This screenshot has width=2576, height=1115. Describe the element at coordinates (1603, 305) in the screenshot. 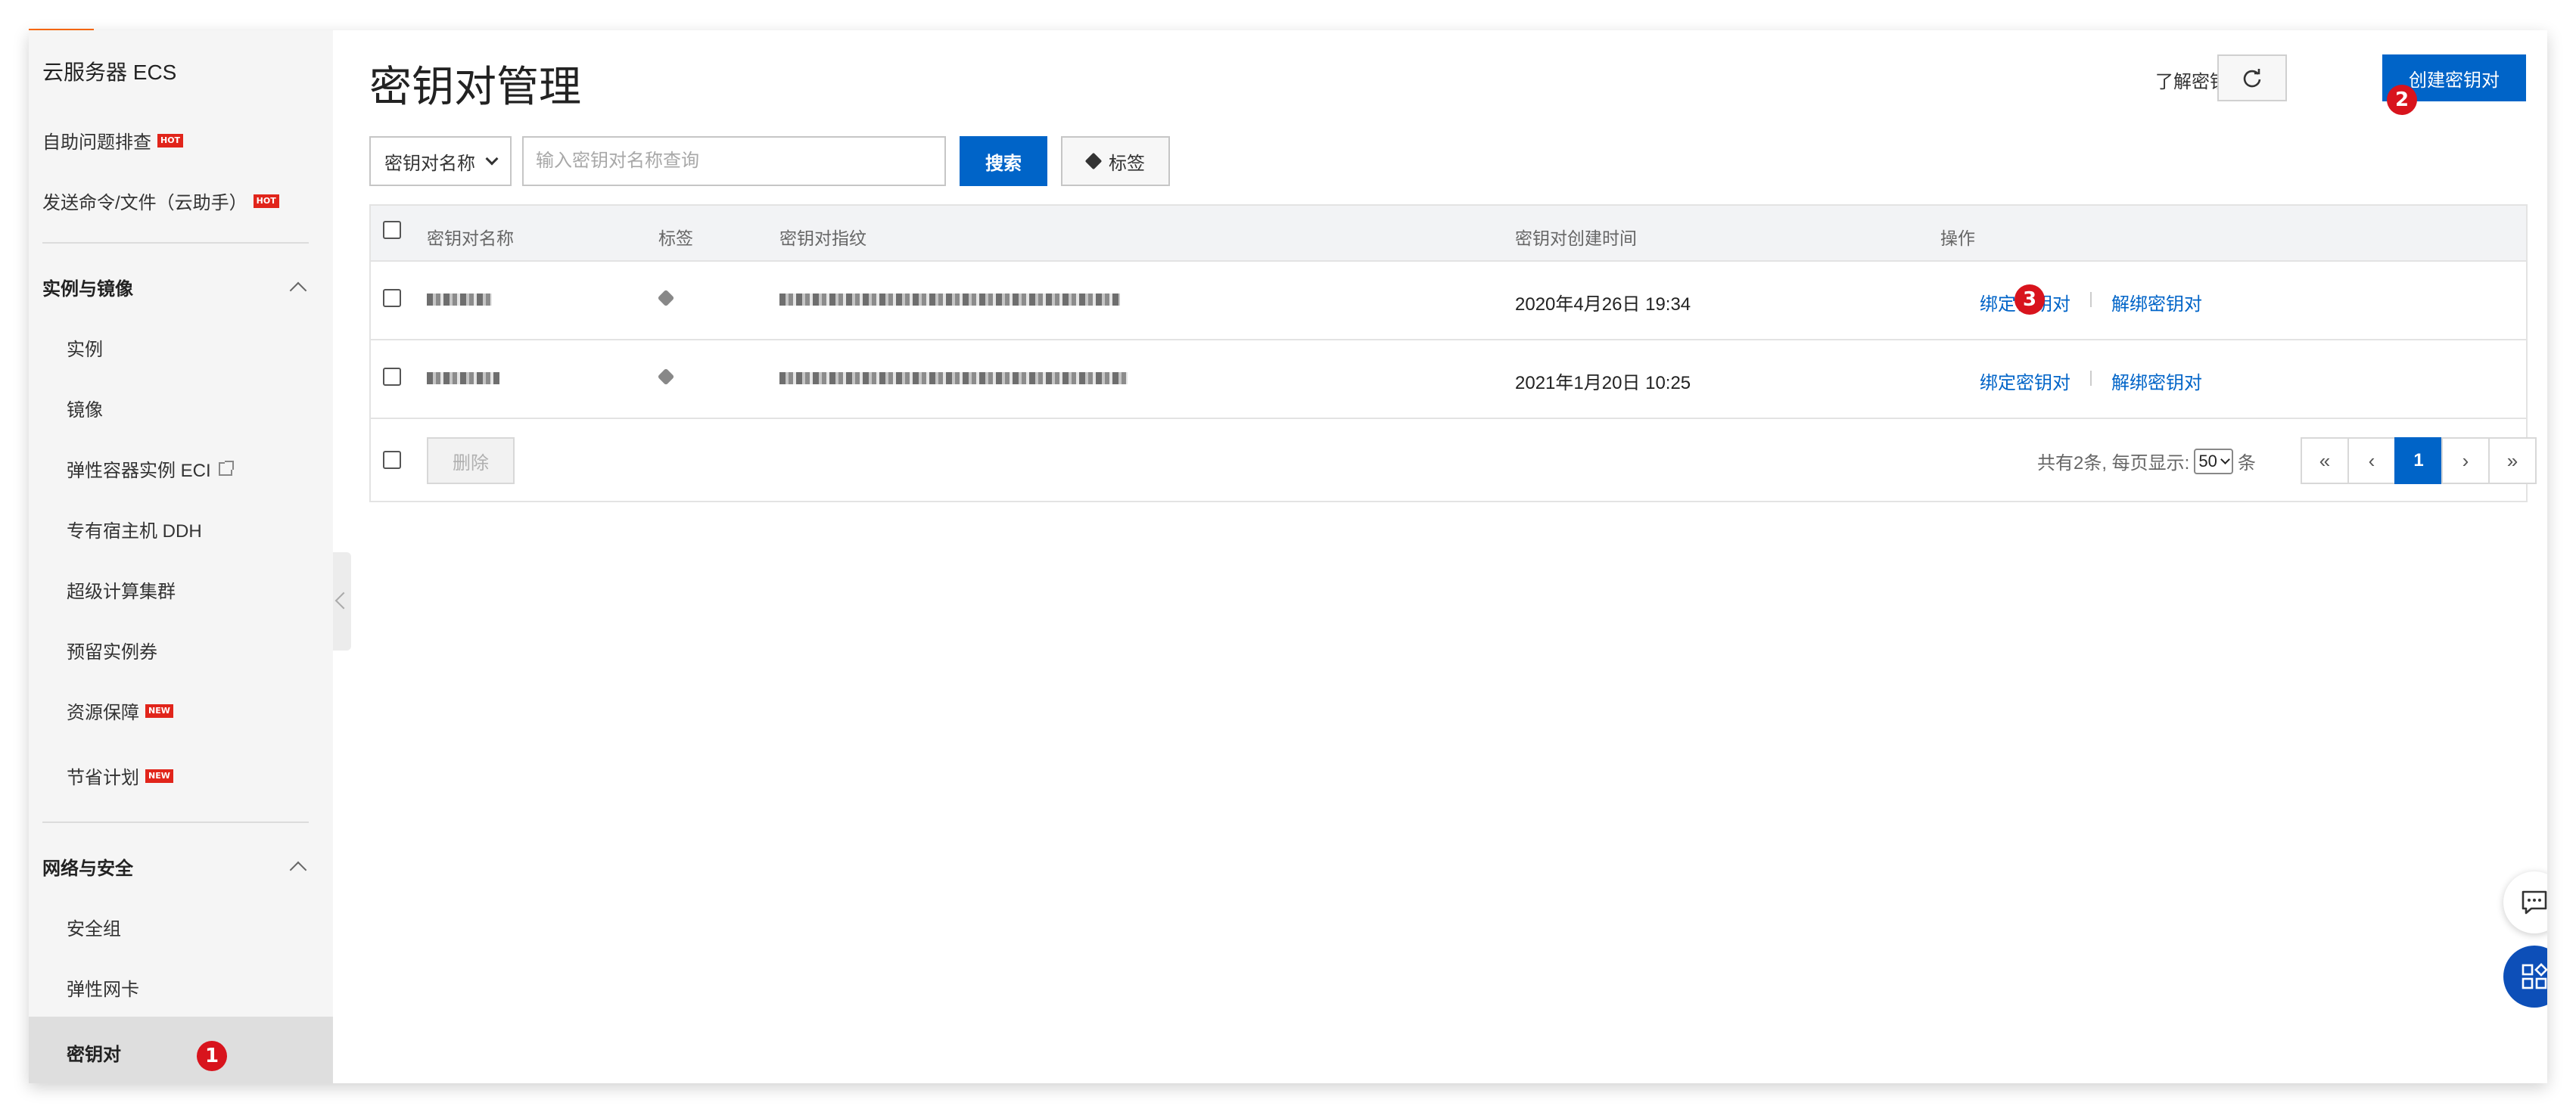

I see `created-time: 2020年4月26日 19:34` at that location.